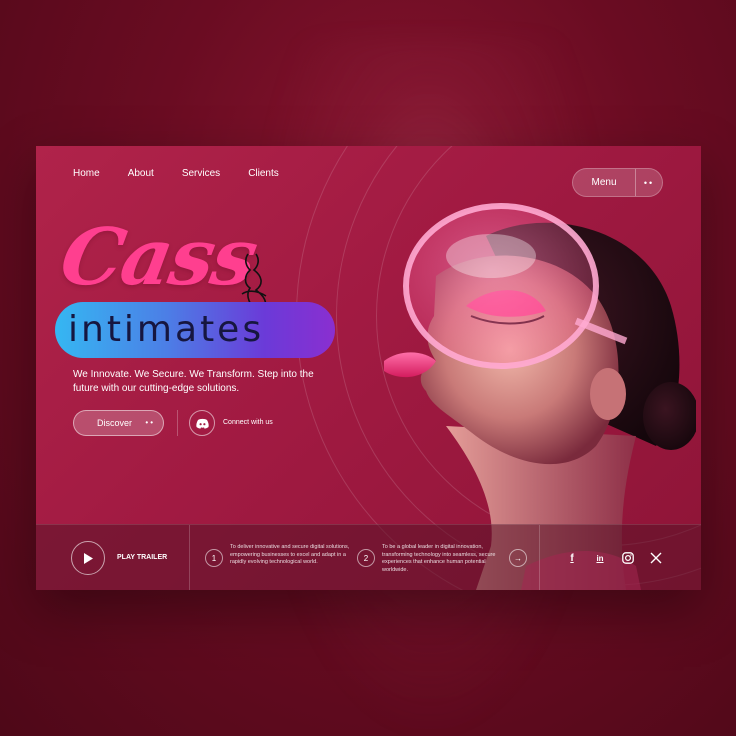  I want to click on nav-home: Home, so click(86, 173).